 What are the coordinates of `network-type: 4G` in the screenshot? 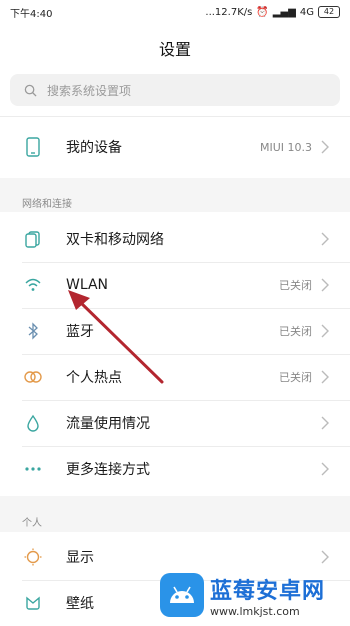 It's located at (306, 12).